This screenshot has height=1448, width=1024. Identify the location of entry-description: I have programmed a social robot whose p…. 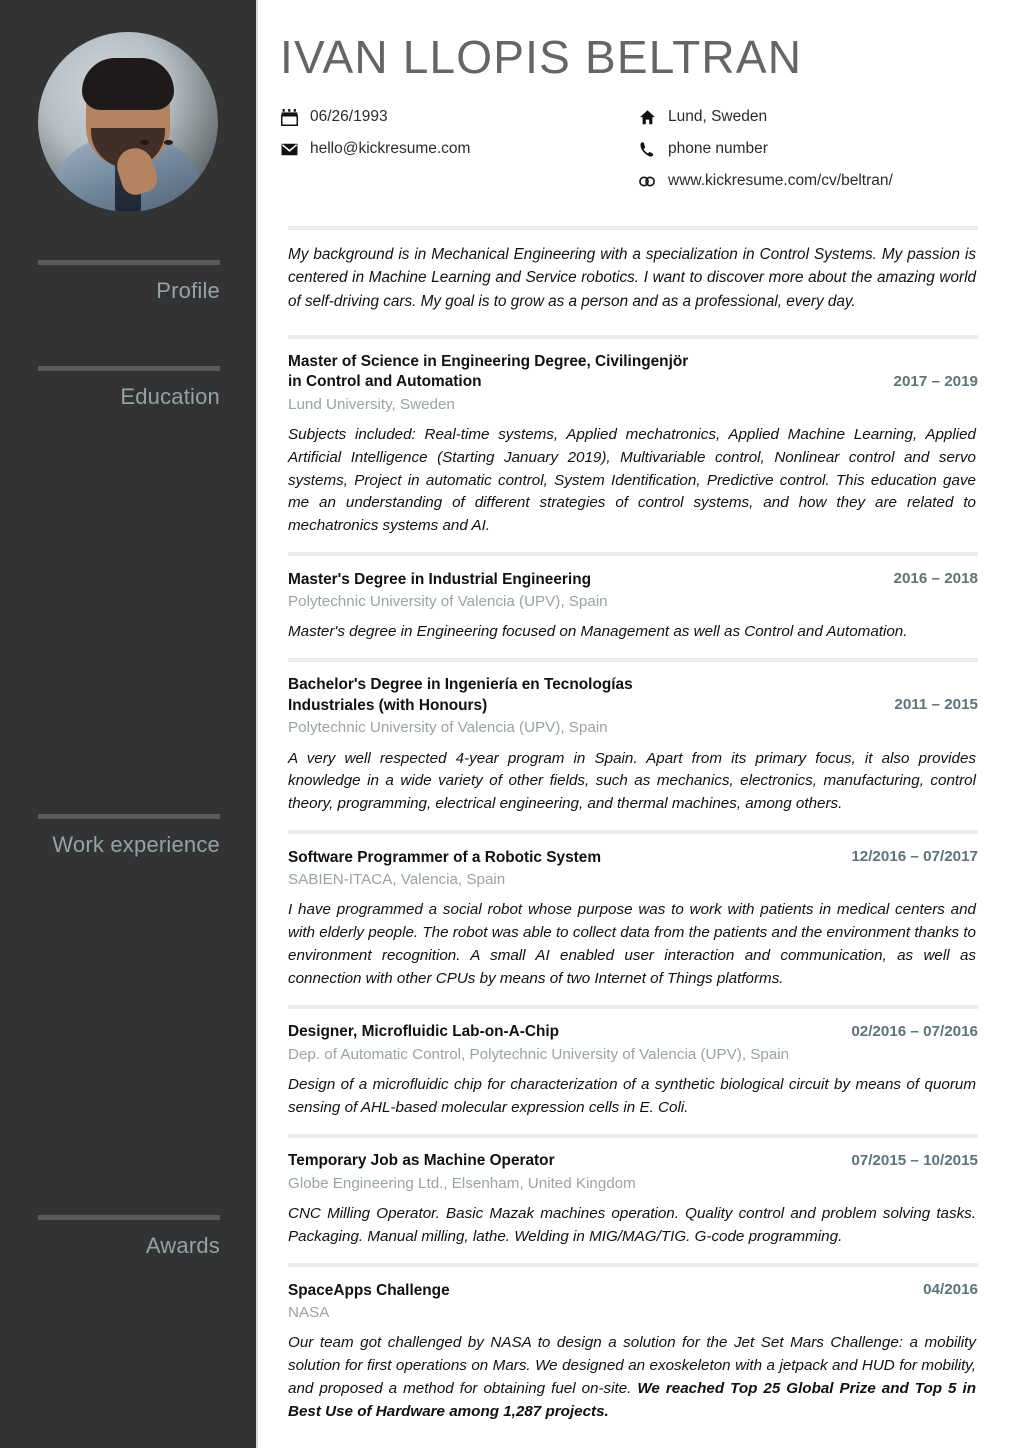
(632, 944).